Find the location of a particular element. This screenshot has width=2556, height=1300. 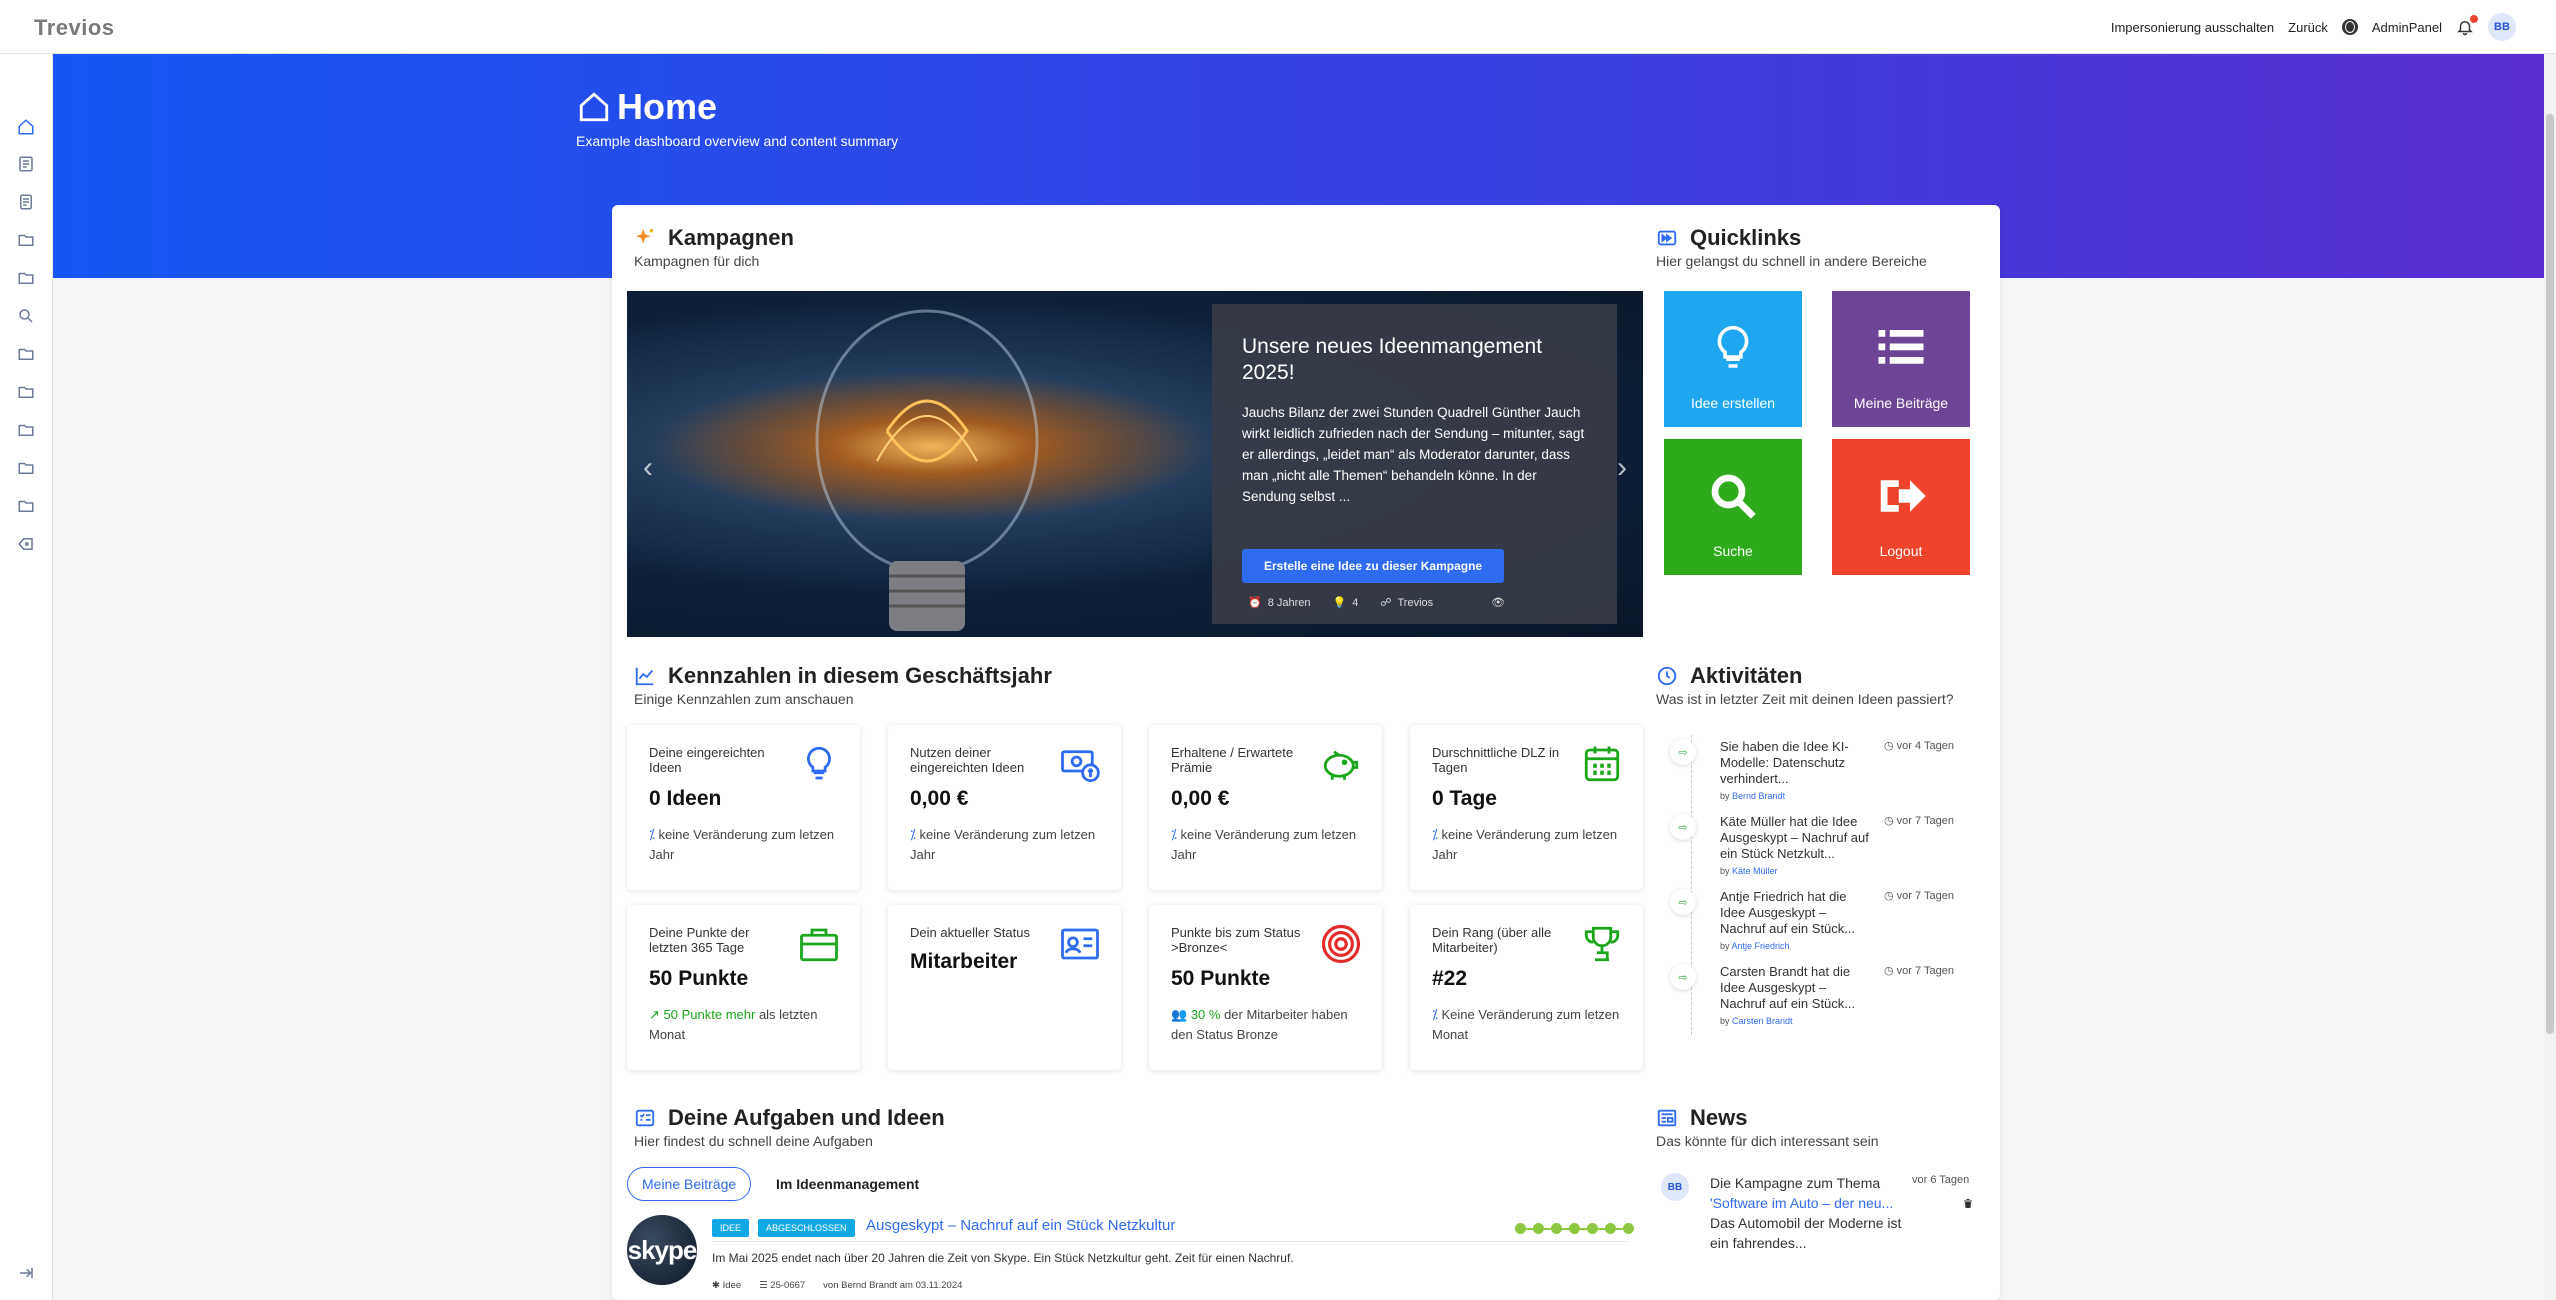

activity-author-link: Carsten Brandt is located at coordinates (1762, 1021).